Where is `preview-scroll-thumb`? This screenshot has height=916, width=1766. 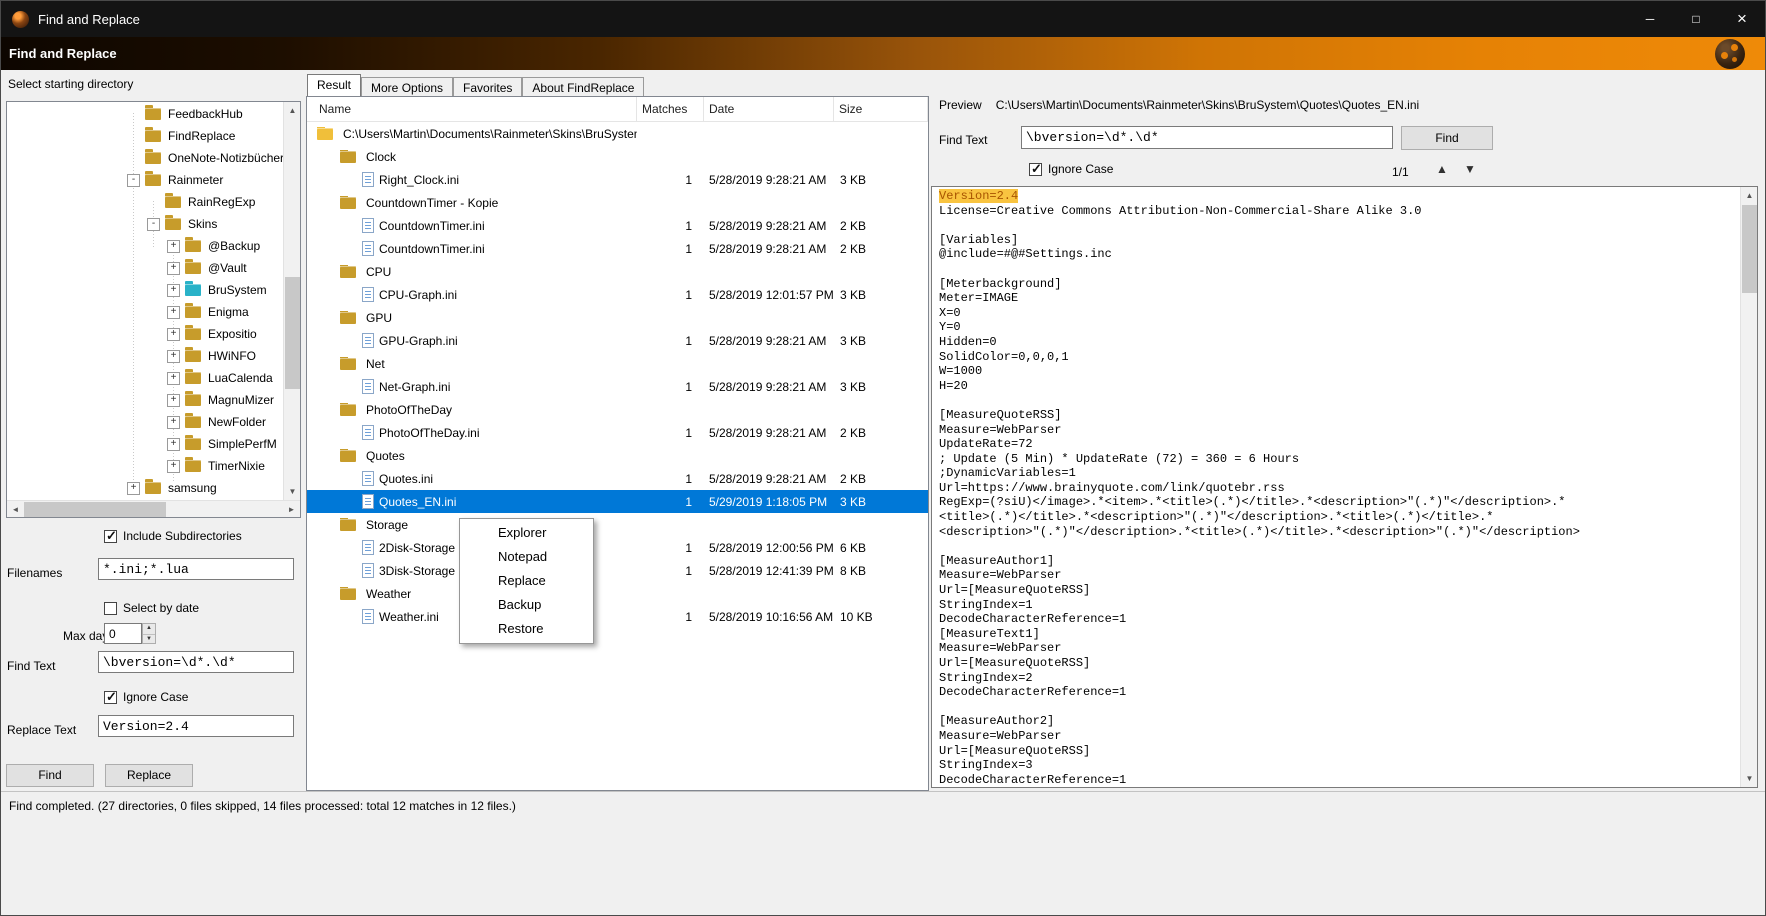 preview-scroll-thumb is located at coordinates (1749, 249).